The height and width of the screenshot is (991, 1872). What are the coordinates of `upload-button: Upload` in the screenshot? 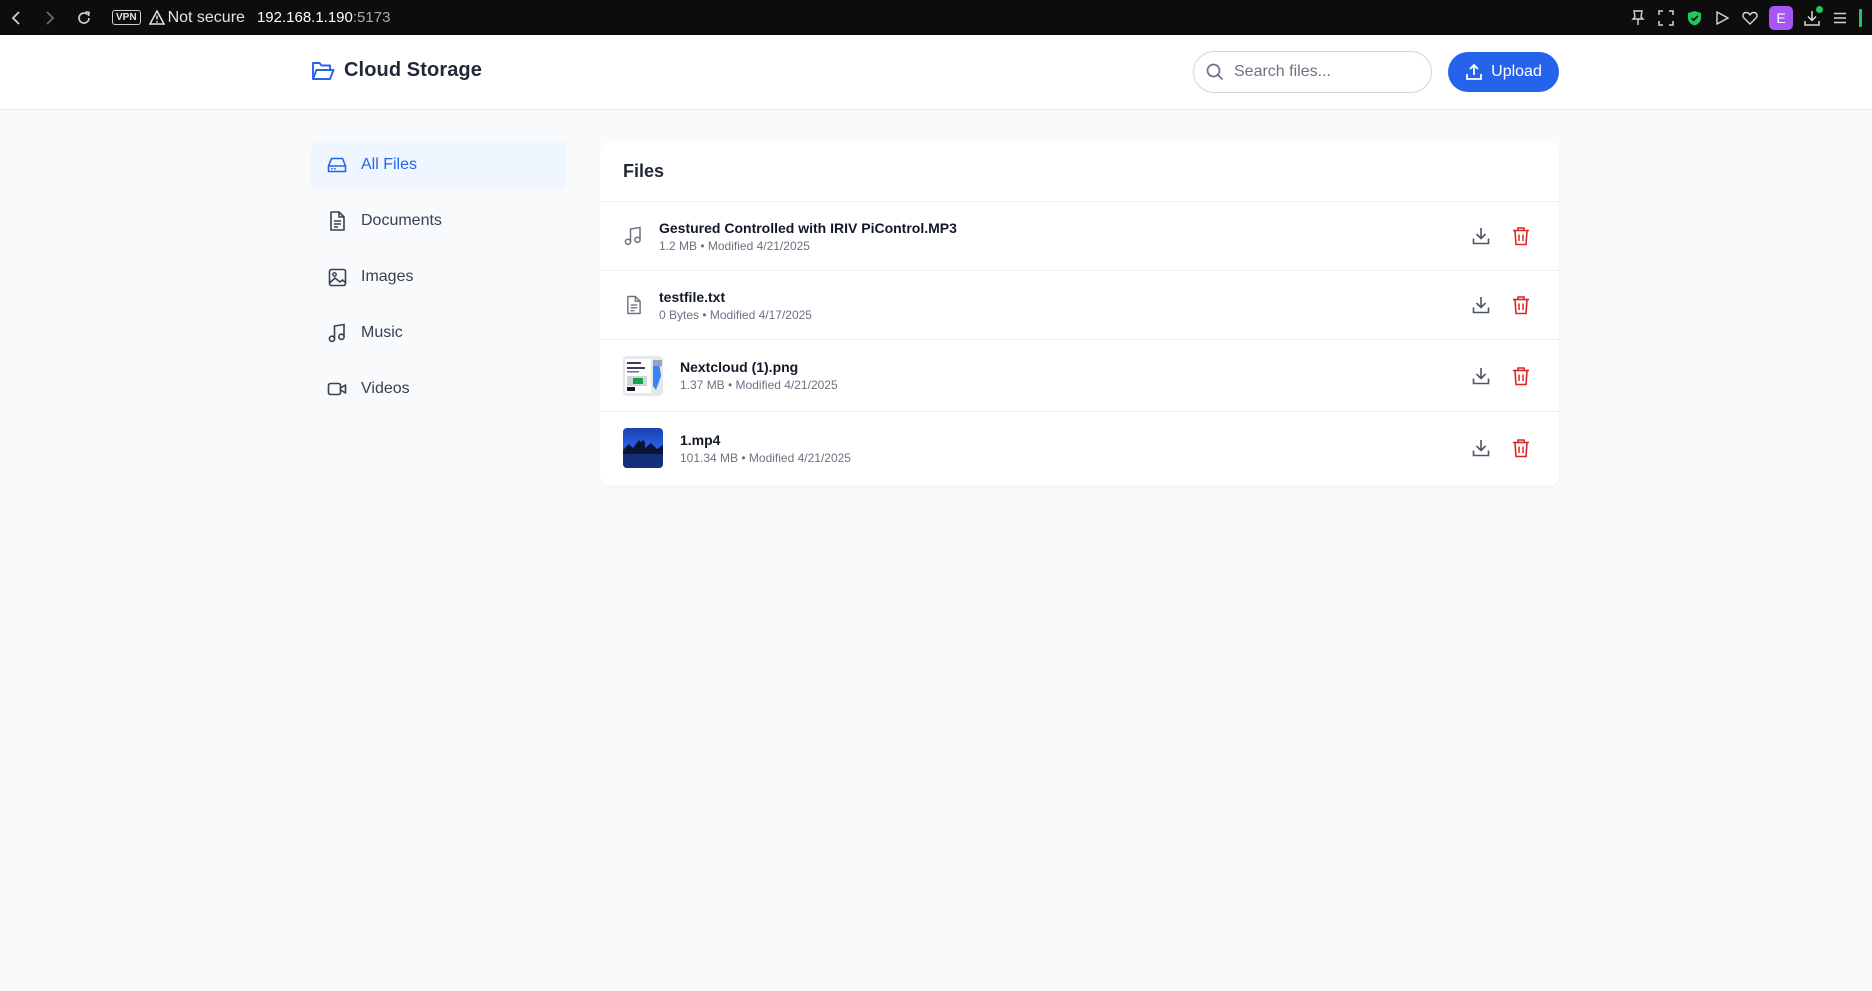 It's located at (1503, 72).